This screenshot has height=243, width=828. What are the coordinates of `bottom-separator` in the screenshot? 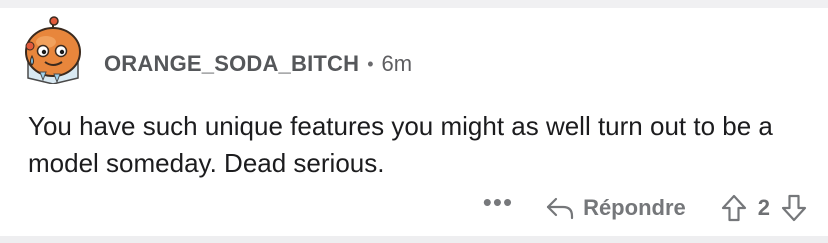 It's located at (414, 239).